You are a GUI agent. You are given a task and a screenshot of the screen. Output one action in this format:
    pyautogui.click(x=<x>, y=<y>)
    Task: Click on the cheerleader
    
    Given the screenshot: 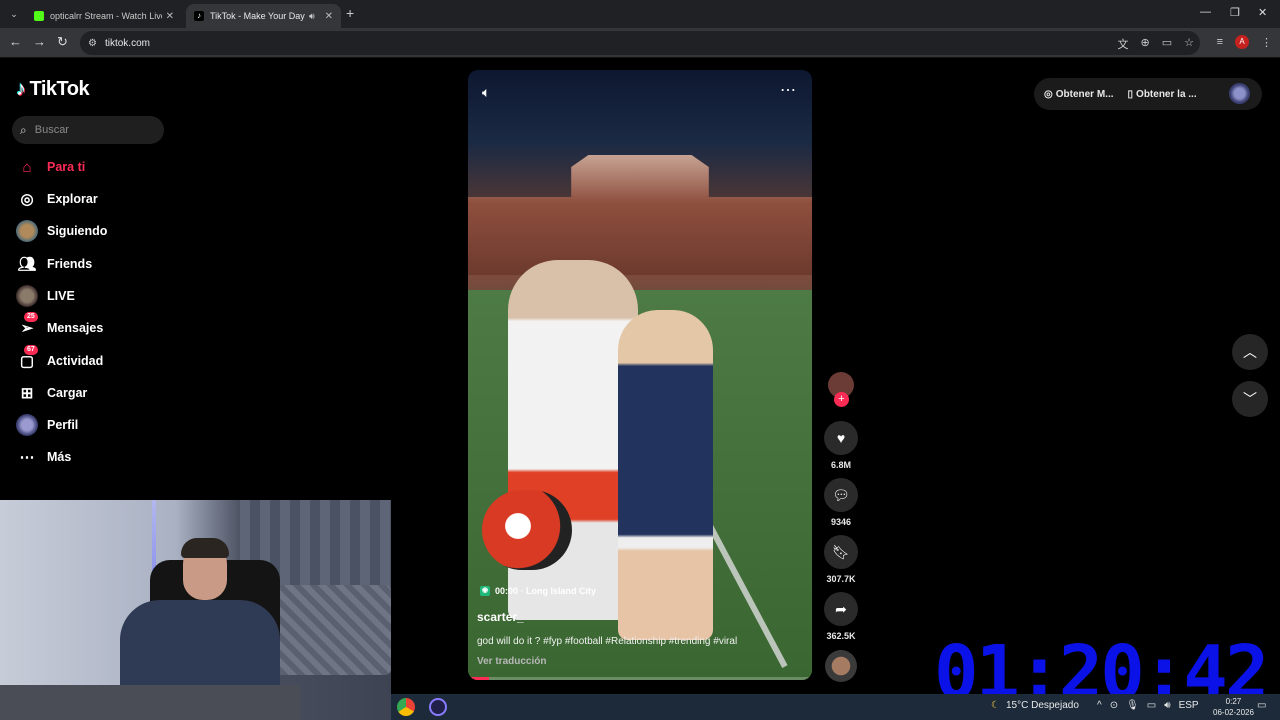 What is the action you would take?
    pyautogui.click(x=665, y=475)
    